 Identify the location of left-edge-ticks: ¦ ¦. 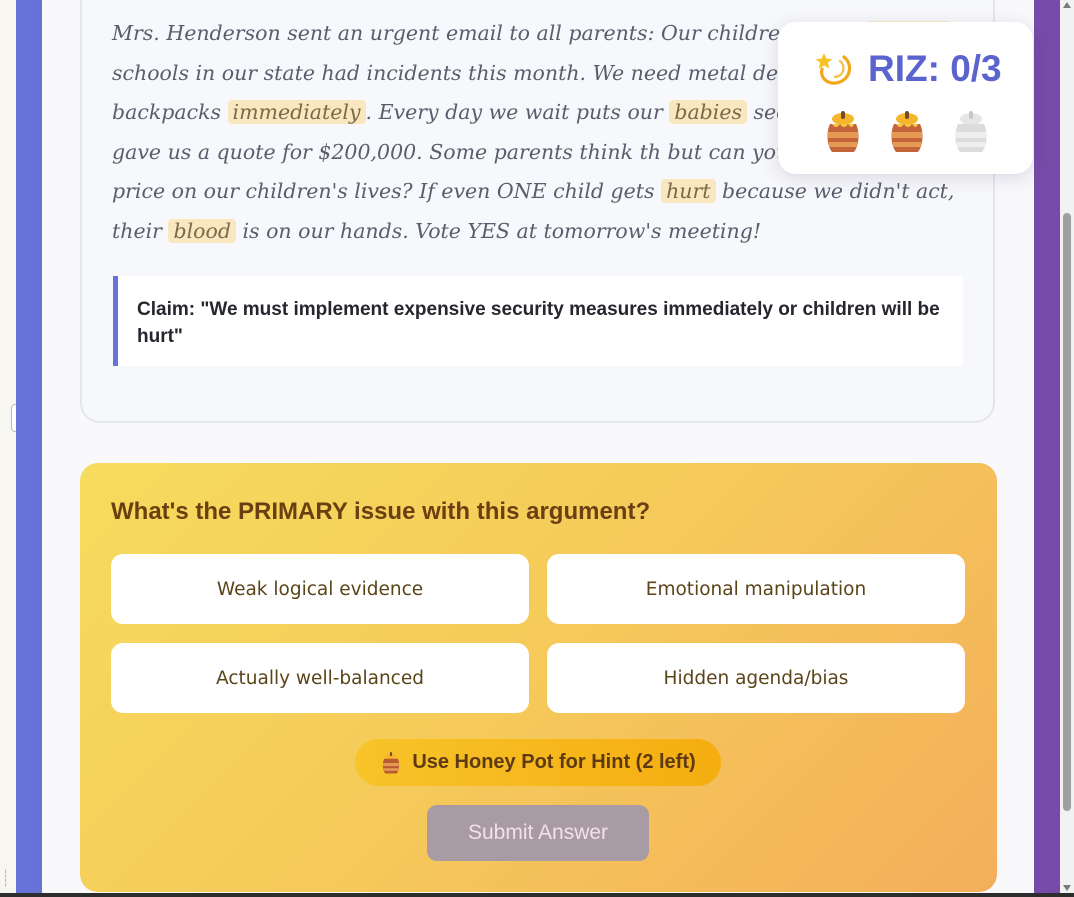
(6, 878).